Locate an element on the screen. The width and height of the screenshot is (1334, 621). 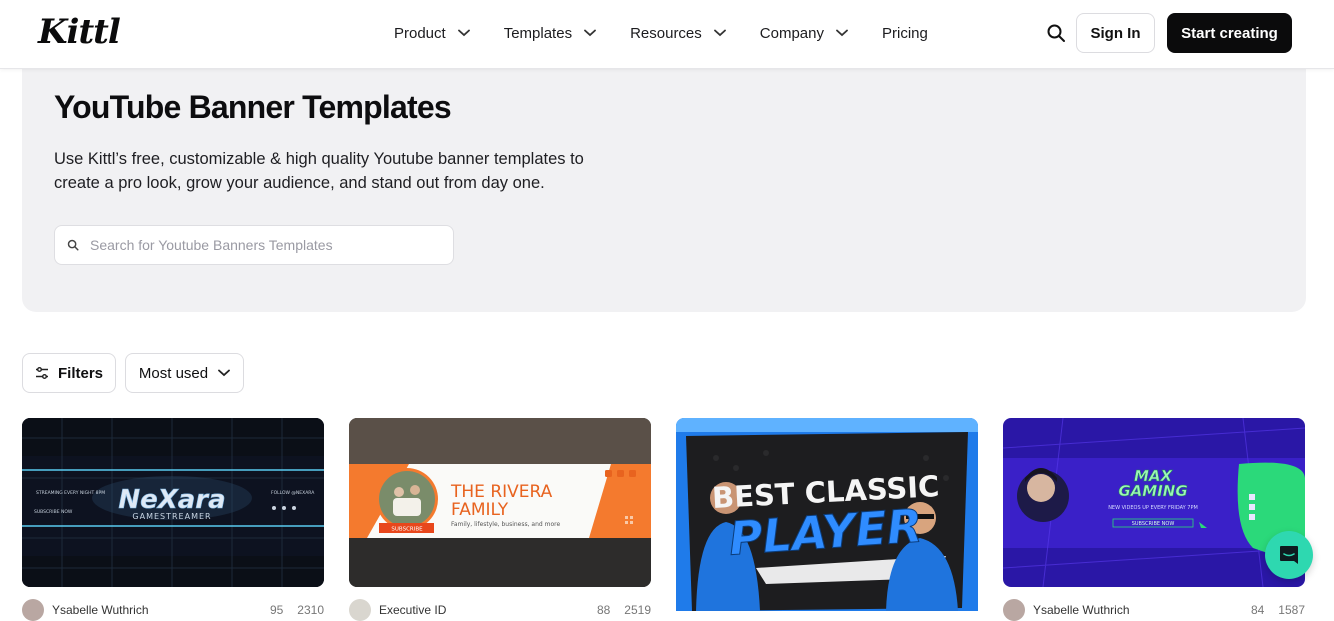
thumb-subtitle: GAMESTREAMER is located at coordinates (171, 516).